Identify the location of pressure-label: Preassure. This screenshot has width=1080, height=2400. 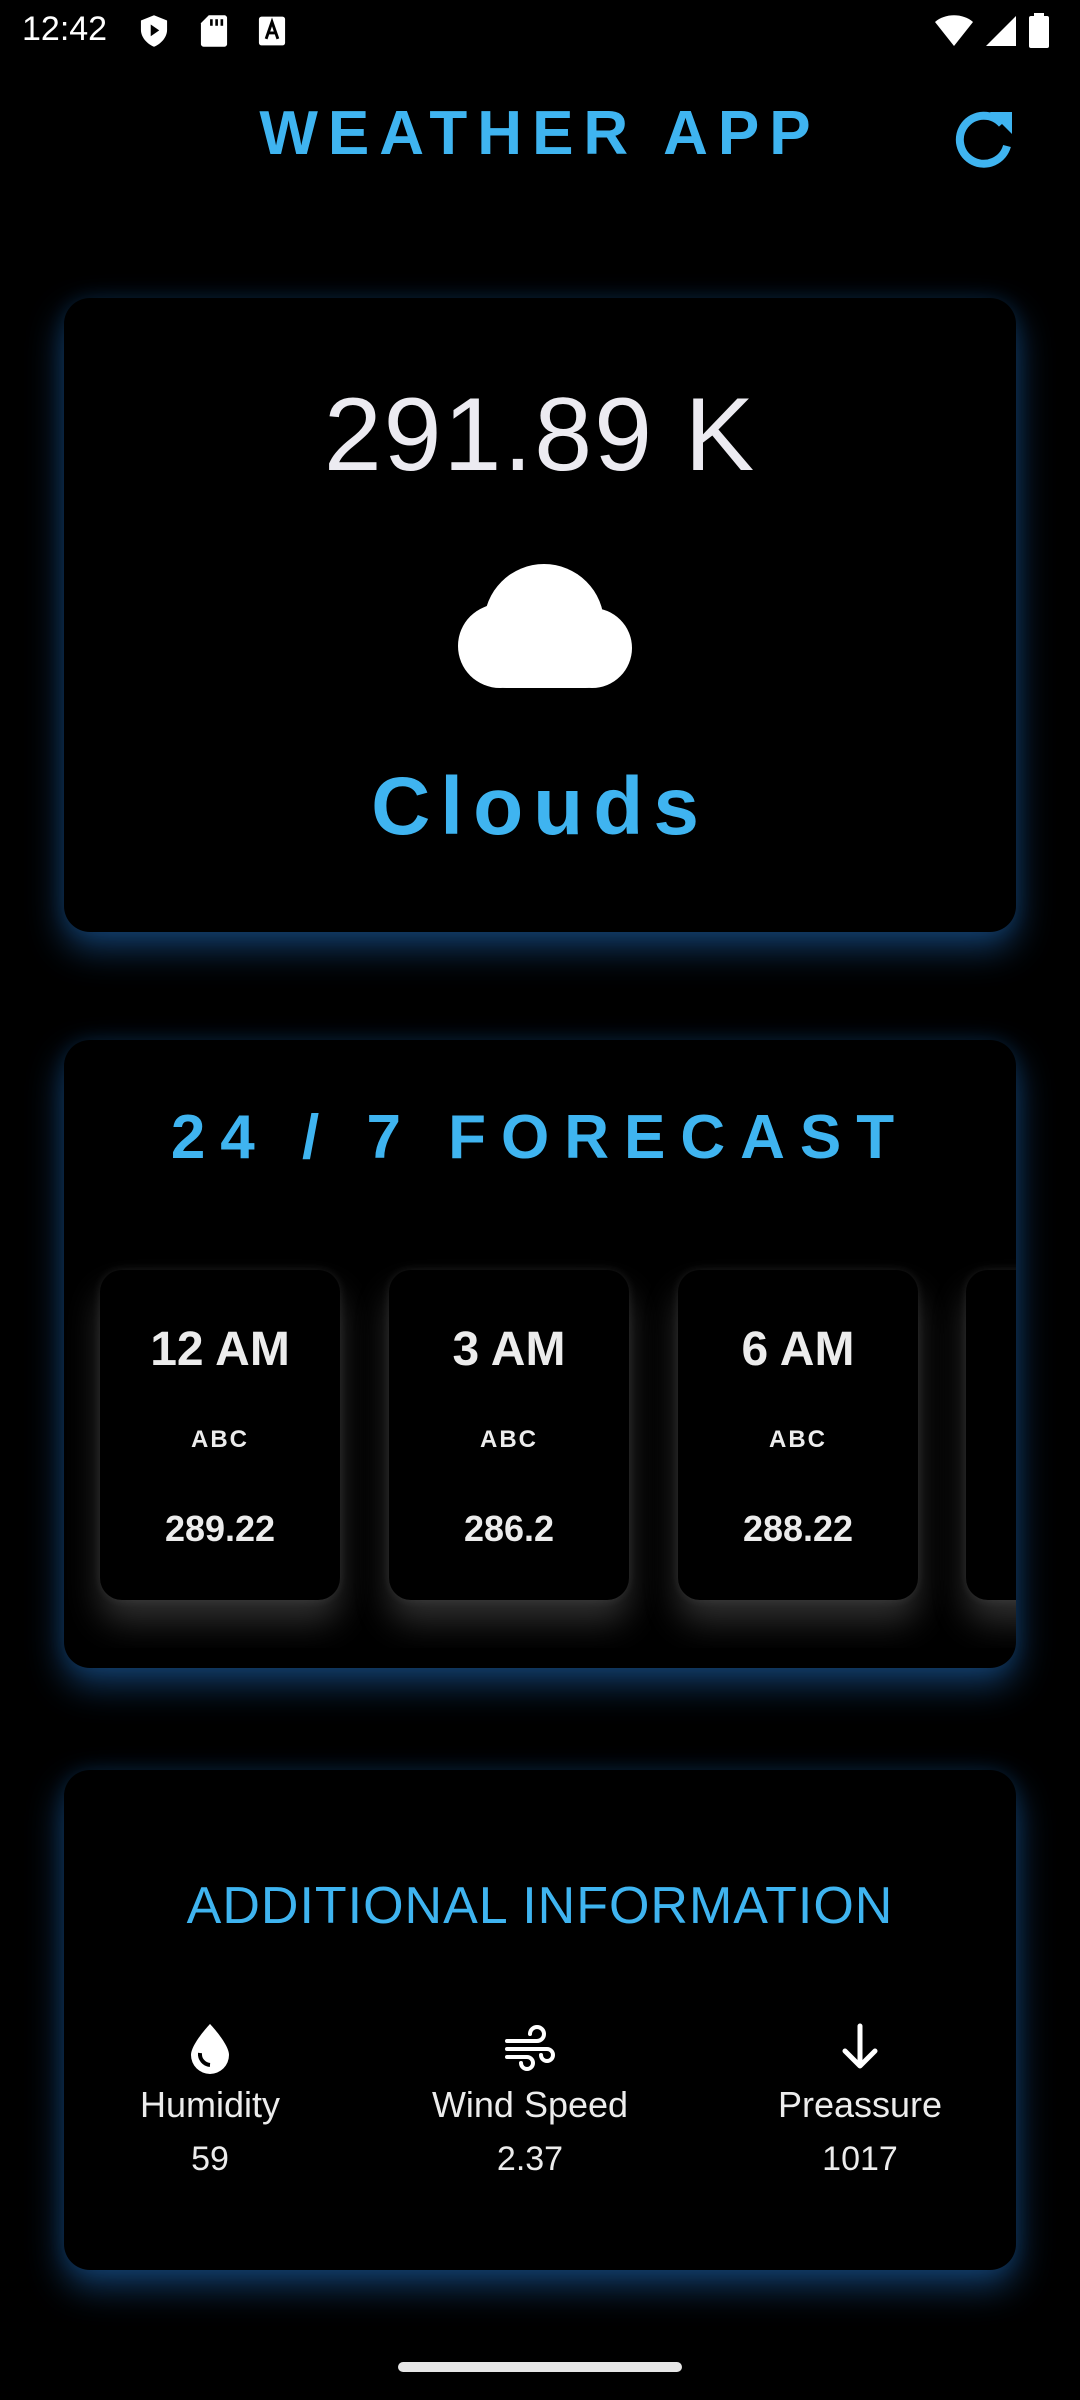
(860, 2104).